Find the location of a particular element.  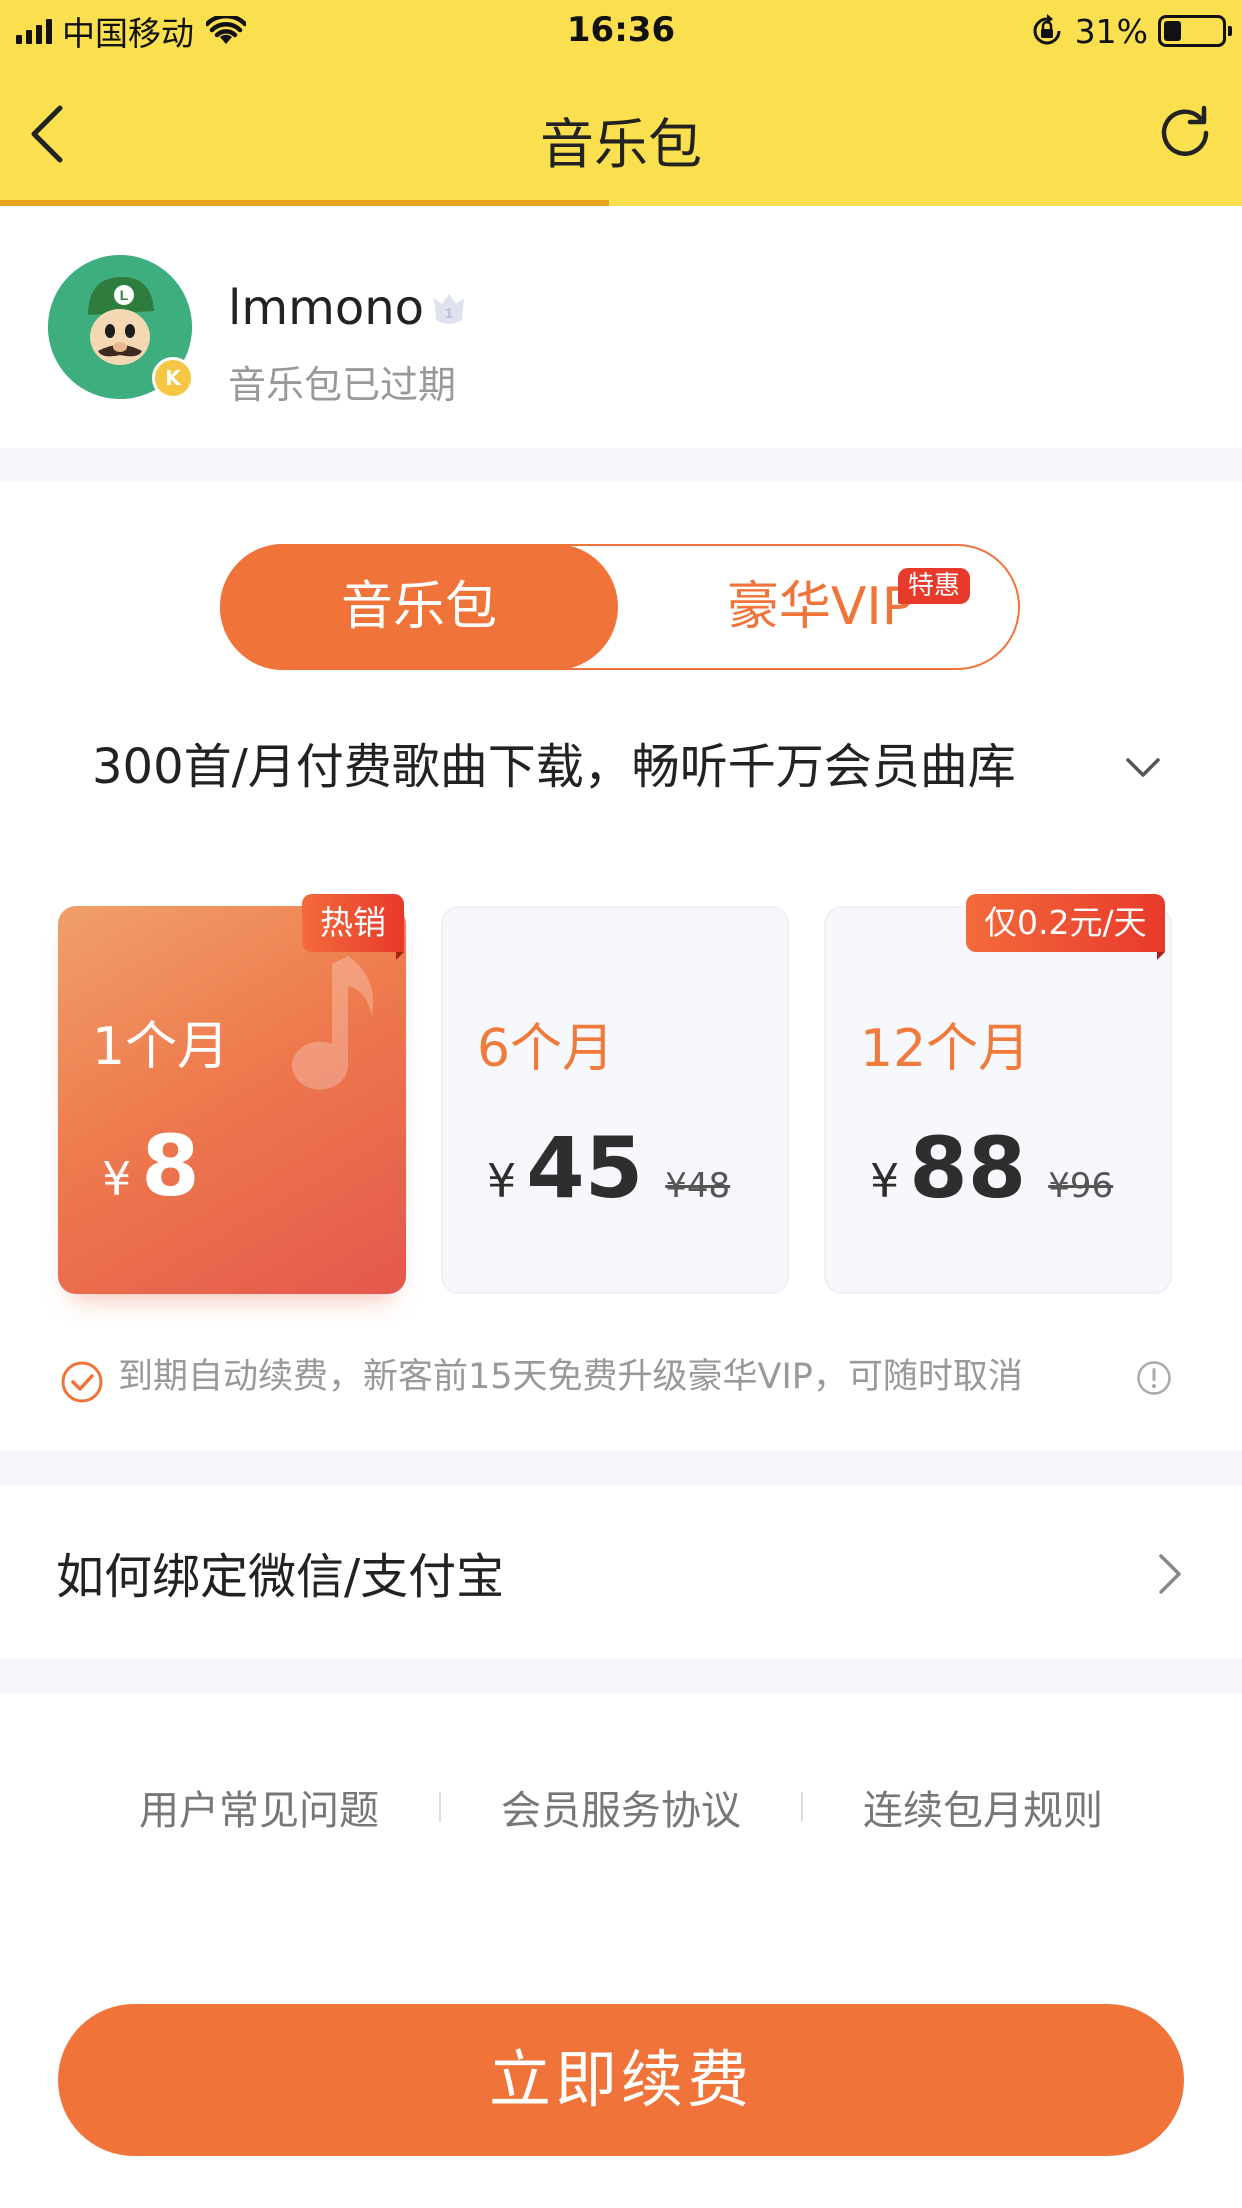

refresh-icon is located at coordinates (1185, 133).